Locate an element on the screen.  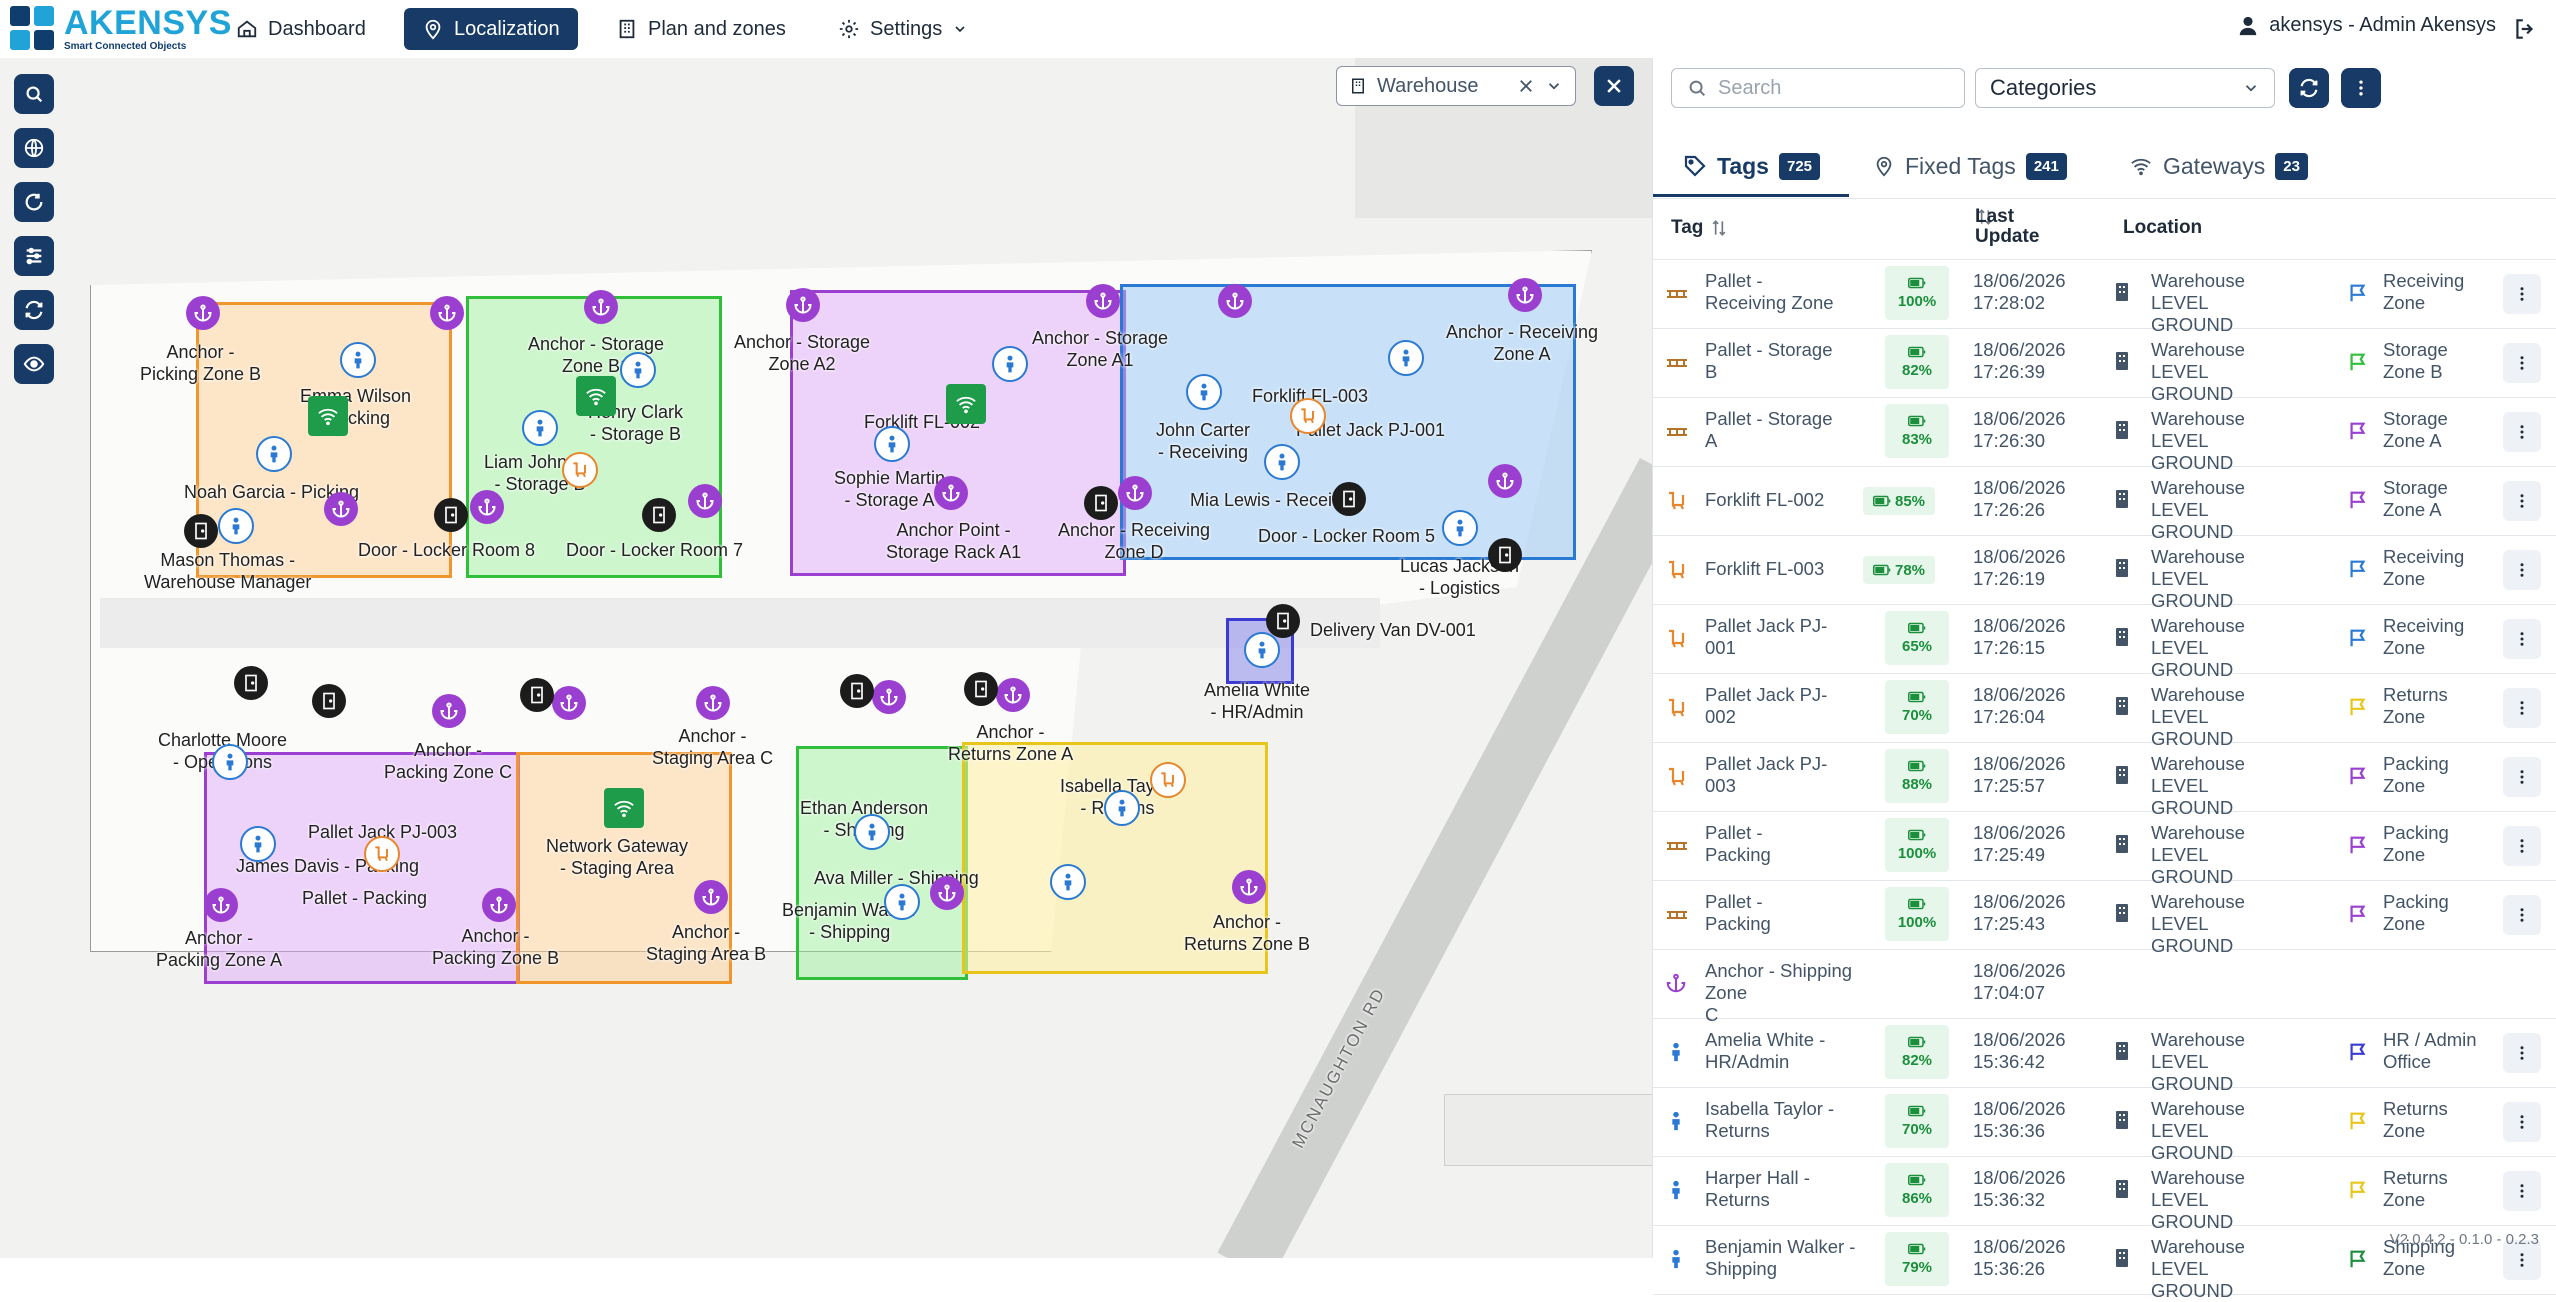
nav-settings: Settings is located at coordinates (903, 29).